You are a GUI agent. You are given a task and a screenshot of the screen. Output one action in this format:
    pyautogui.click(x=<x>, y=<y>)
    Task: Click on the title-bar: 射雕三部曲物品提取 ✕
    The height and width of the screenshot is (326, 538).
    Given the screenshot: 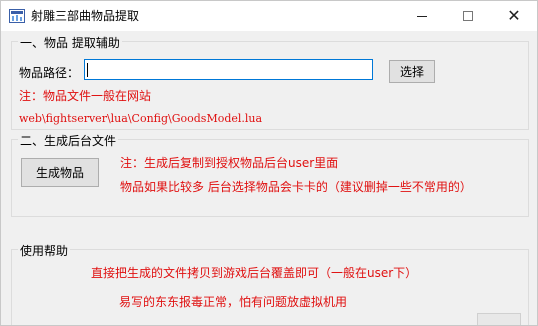 What is the action you would take?
    pyautogui.click(x=269, y=16)
    